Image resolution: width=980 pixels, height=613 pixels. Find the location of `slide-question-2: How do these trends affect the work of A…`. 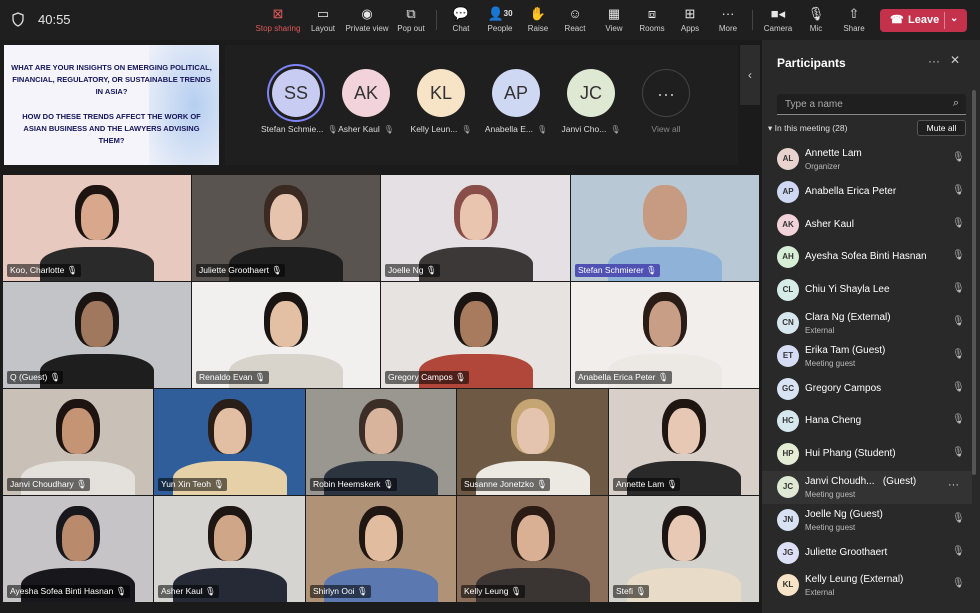

slide-question-2: How do these trends affect the work of A… is located at coordinates (111, 128).